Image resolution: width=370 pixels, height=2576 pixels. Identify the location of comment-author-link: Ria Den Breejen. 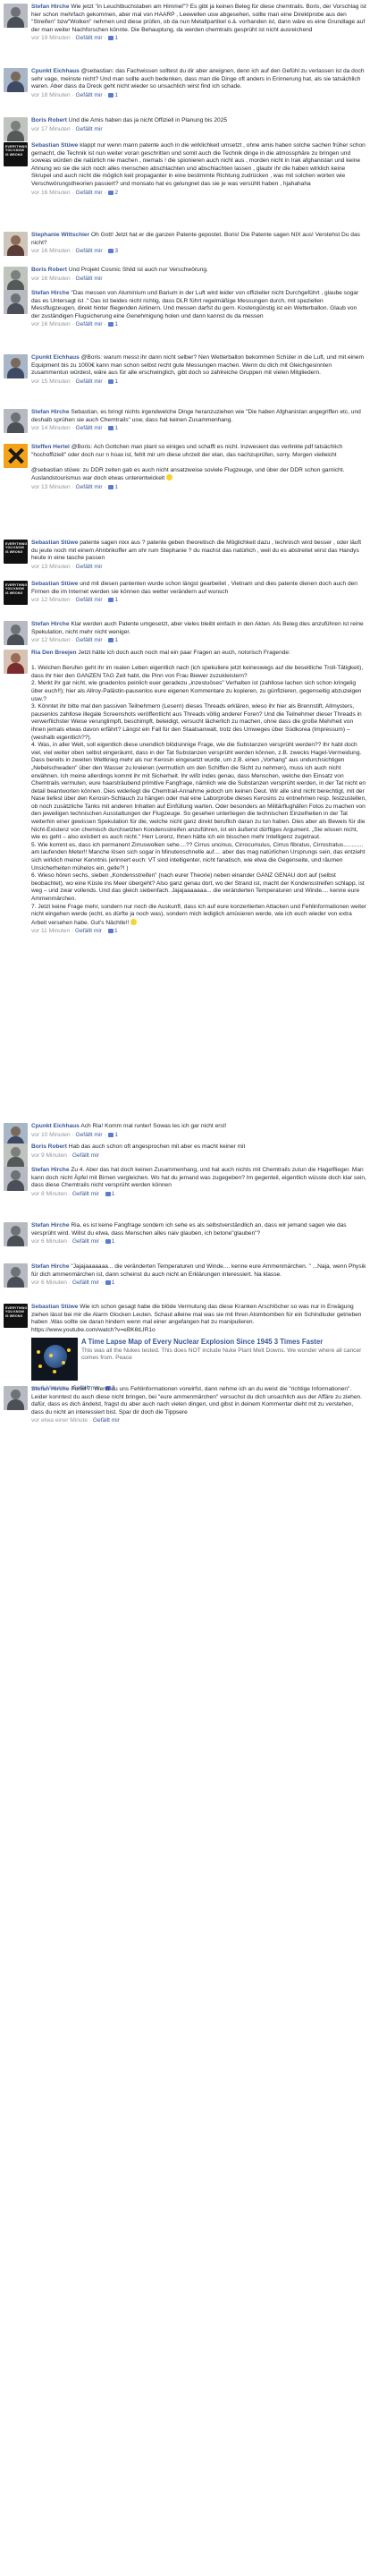
(54, 653).